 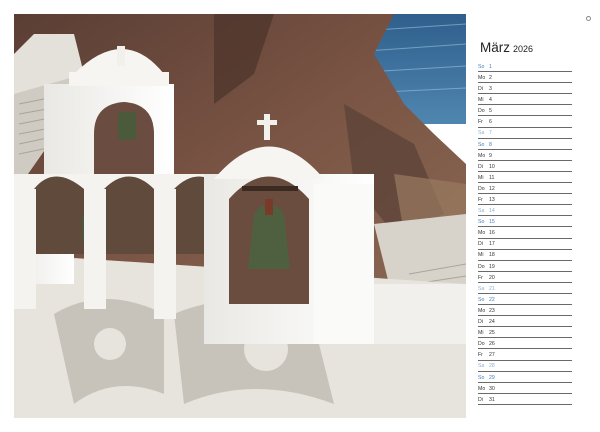 I want to click on day-row: Fr 13, so click(x=525, y=200).